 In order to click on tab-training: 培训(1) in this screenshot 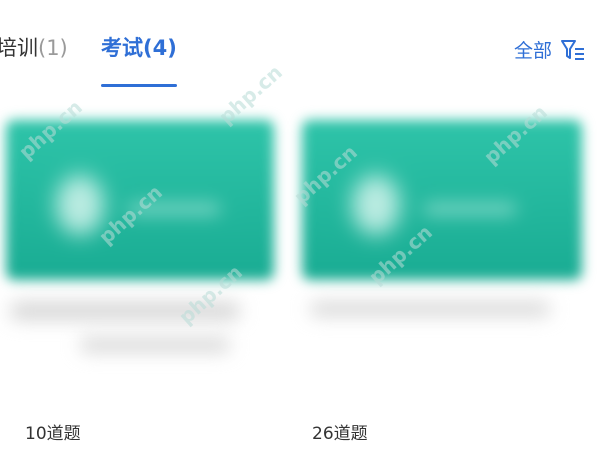, I will do `click(34, 48)`.